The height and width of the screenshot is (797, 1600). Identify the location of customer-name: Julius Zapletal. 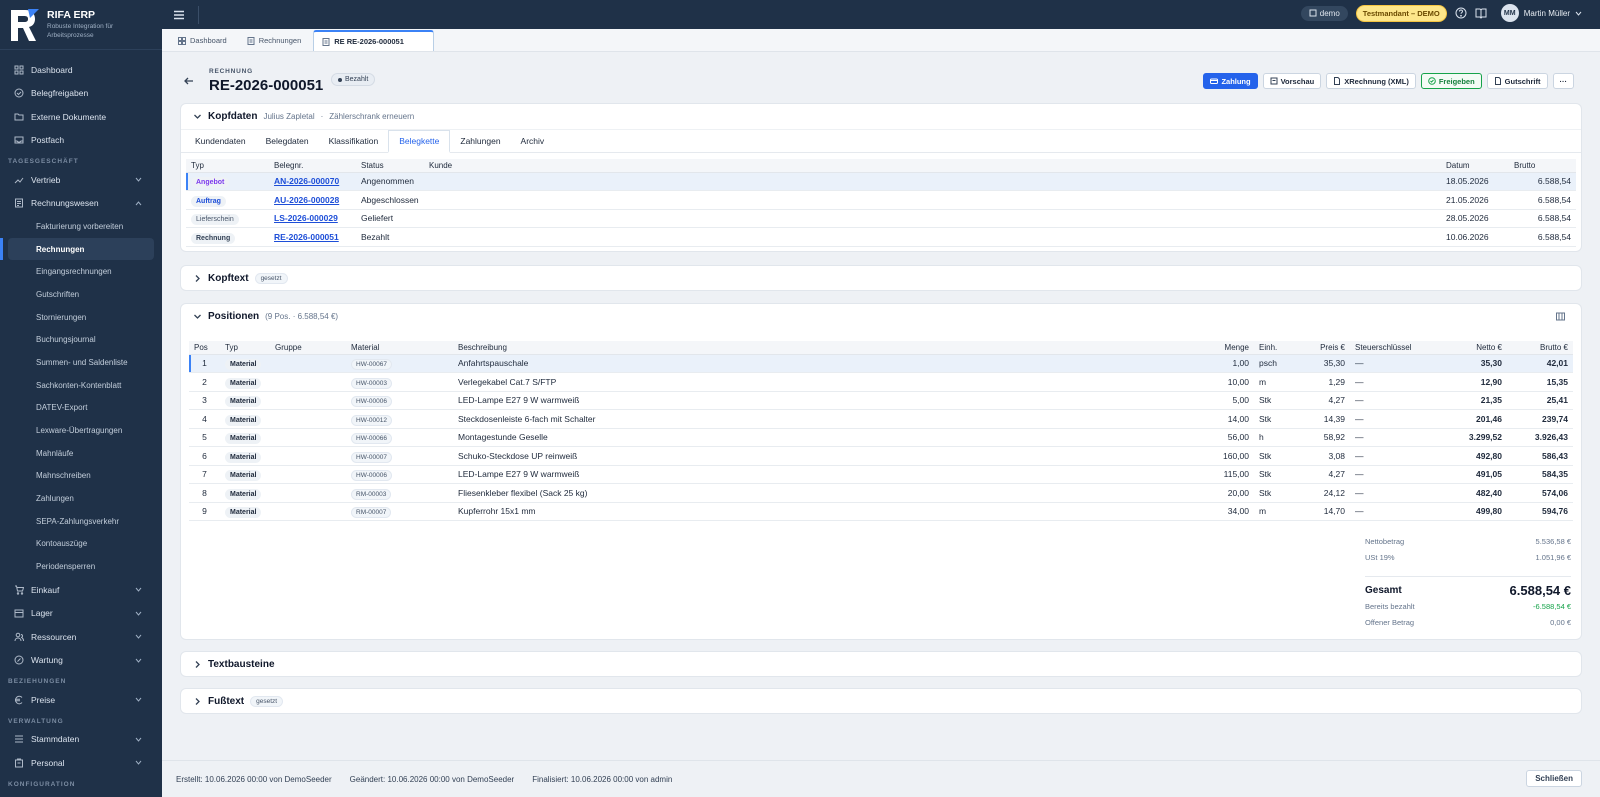
(289, 116).